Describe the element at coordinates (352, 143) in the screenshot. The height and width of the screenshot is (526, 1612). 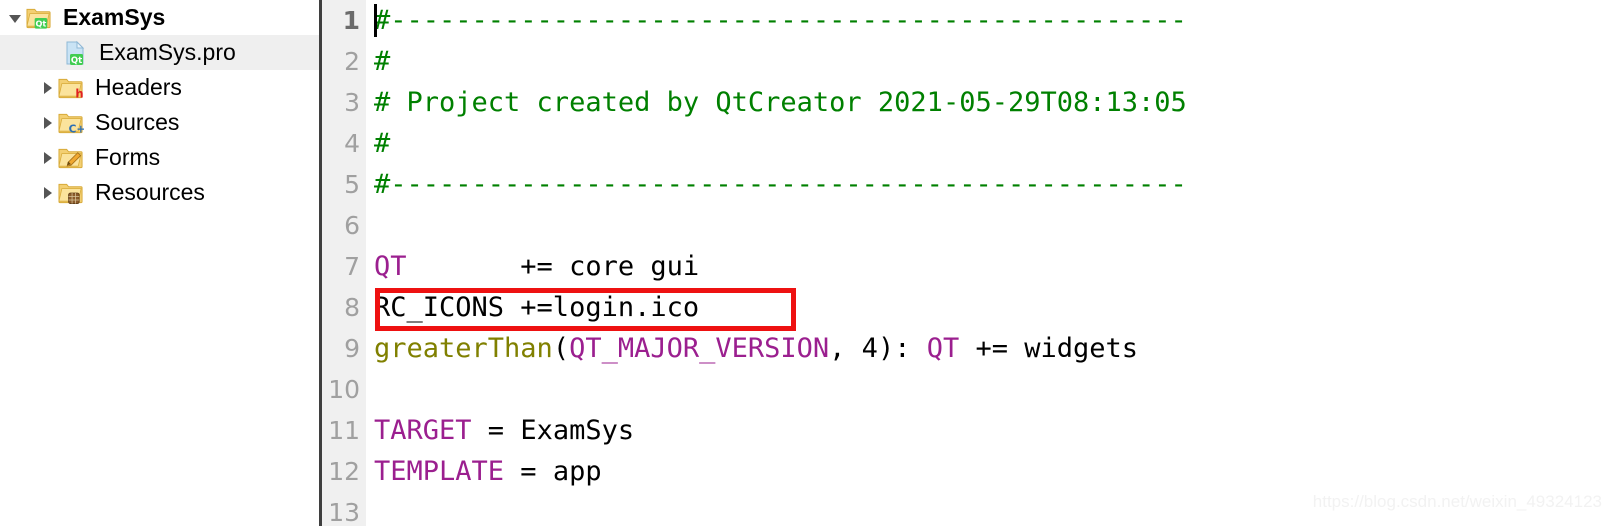
I see `line-number: 4` at that location.